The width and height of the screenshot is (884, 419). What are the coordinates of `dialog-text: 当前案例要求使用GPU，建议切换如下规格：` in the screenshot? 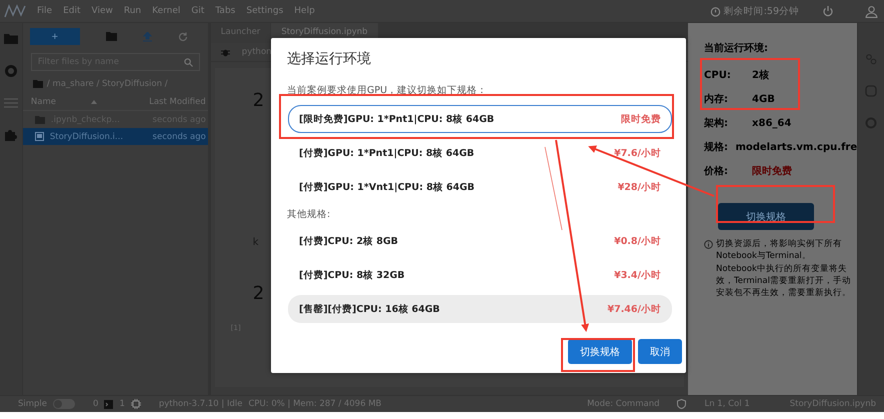 It's located at (387, 90).